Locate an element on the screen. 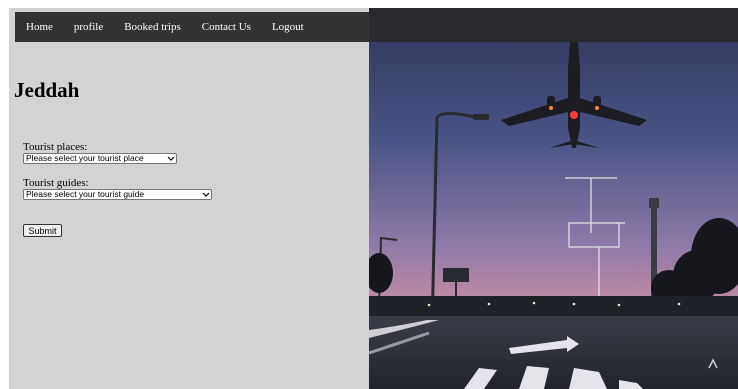 The height and width of the screenshot is (389, 738). submit-button: Submit is located at coordinates (42, 230).